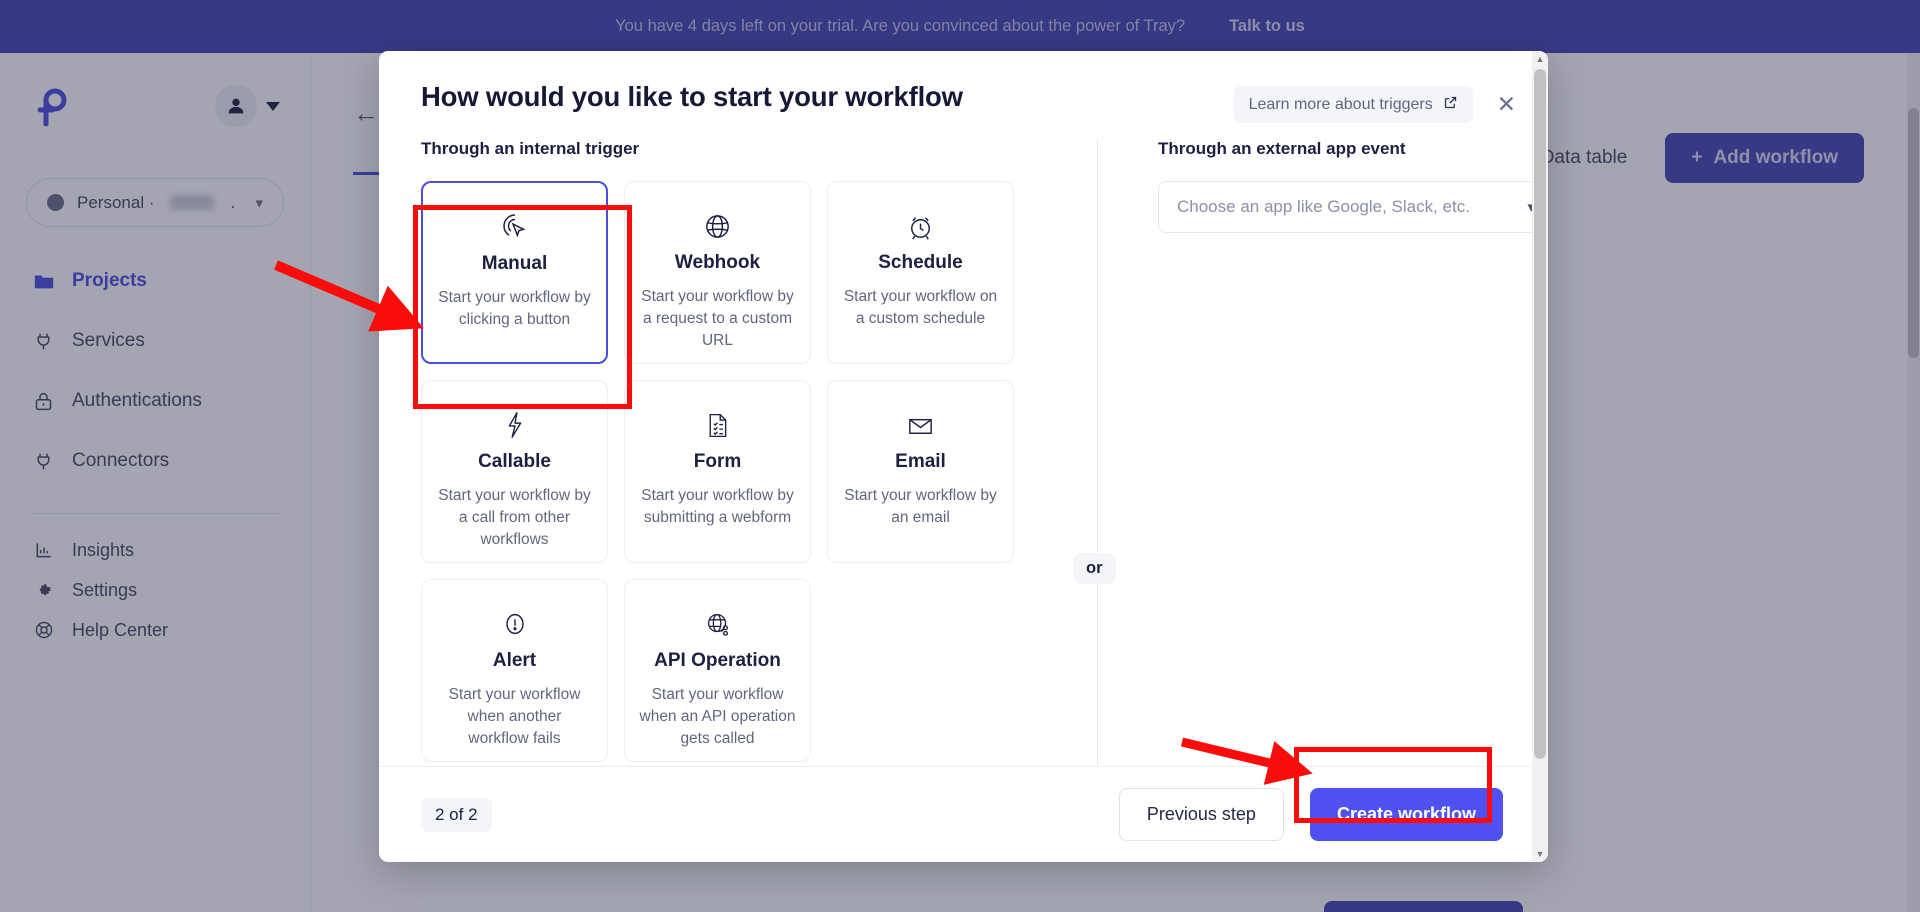 The image size is (1920, 912). What do you see at coordinates (1246, 761) in the screenshot?
I see `annotation-arrow-to-create` at bounding box center [1246, 761].